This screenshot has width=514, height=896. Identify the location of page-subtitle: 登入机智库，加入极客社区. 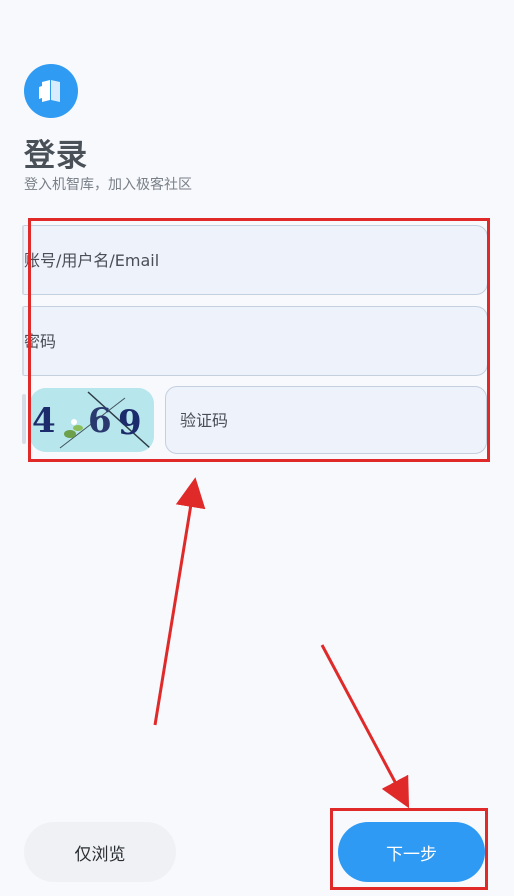
(108, 185).